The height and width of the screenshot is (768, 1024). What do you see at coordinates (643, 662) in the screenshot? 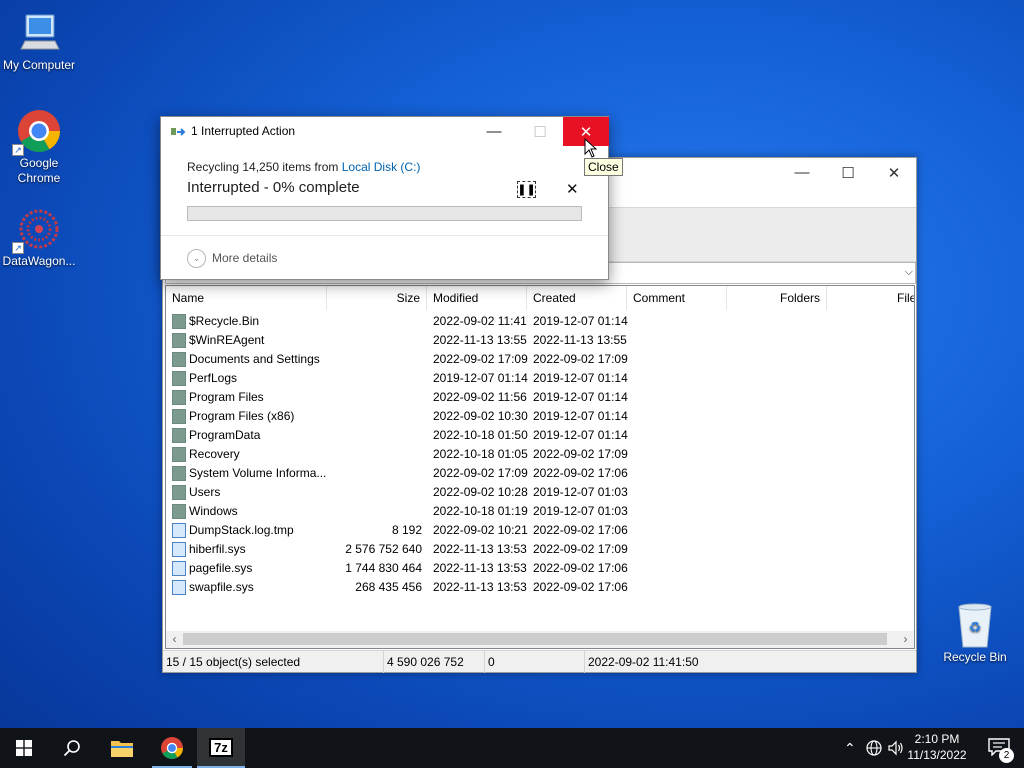
I see `status-date: 2022-09-02 11:41:50` at bounding box center [643, 662].